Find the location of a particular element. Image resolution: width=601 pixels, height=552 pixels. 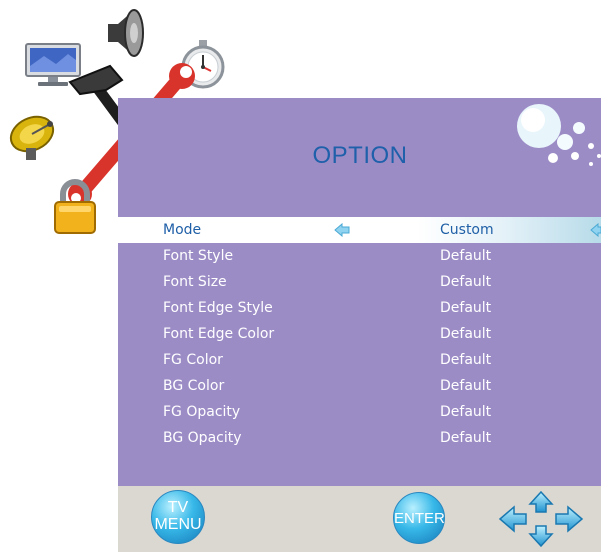

menu-row-bg-opacity: BG Opacity Default is located at coordinates (359, 438).